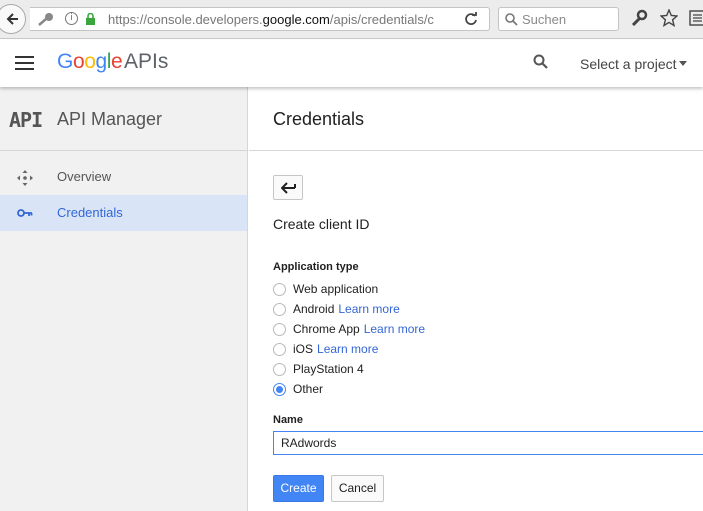  I want to click on arrow-left-icon, so click(12, 19).